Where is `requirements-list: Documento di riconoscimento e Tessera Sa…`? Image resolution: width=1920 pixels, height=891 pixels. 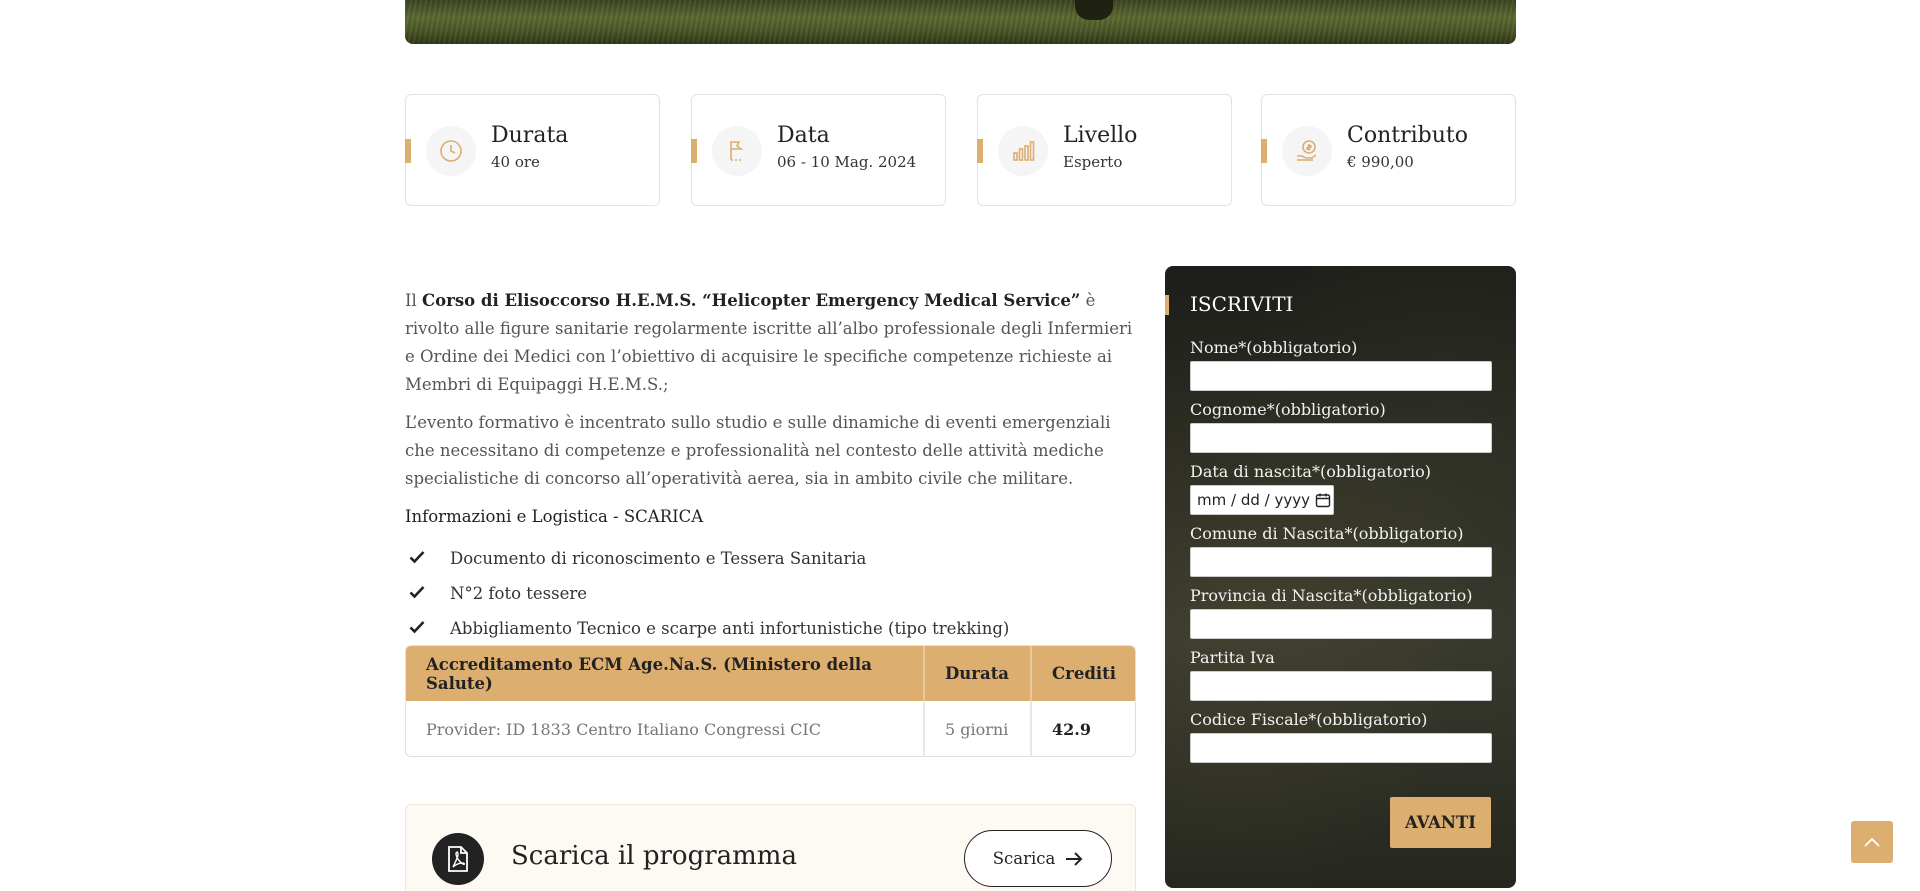
requirements-list: Documento di riconoscimento e Tessera Sa… is located at coordinates (770, 593).